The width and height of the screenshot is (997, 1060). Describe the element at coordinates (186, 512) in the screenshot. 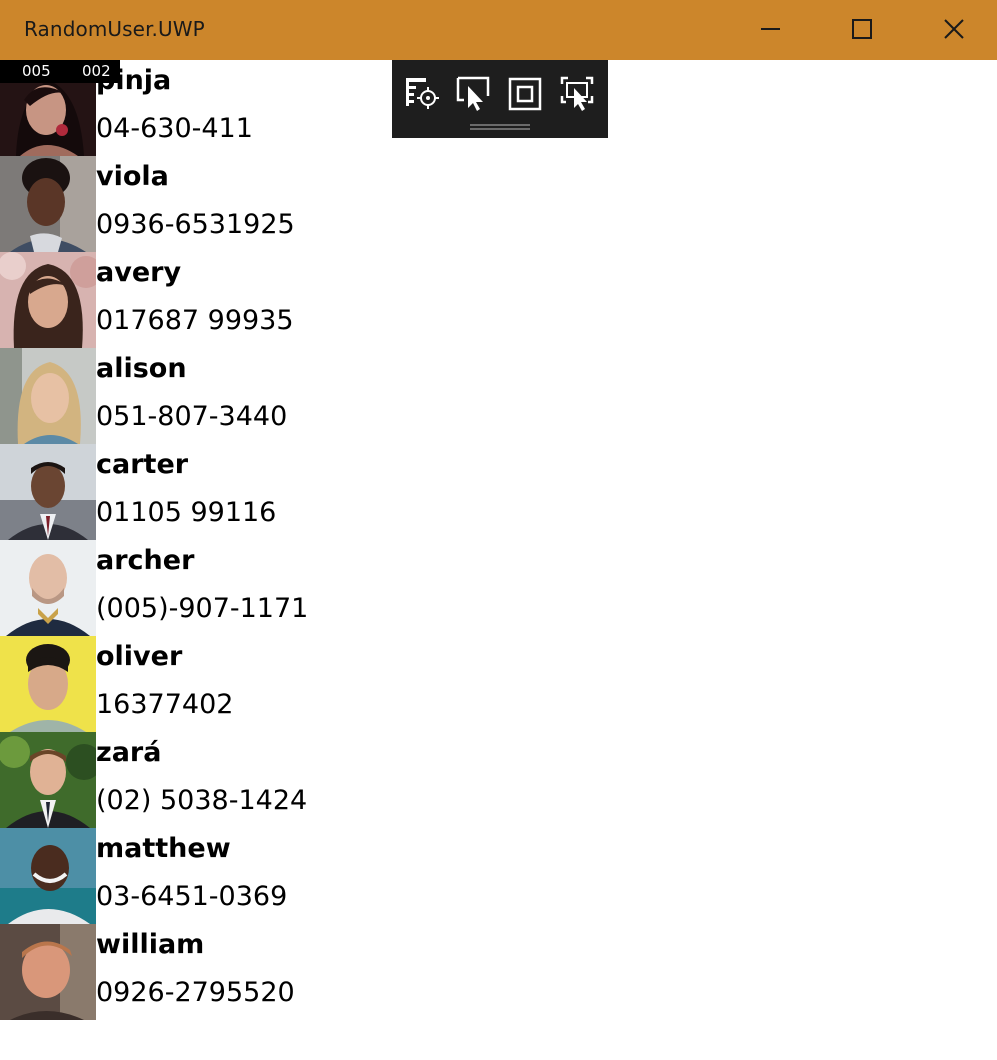

I see `user-phone: 01105 99116` at that location.